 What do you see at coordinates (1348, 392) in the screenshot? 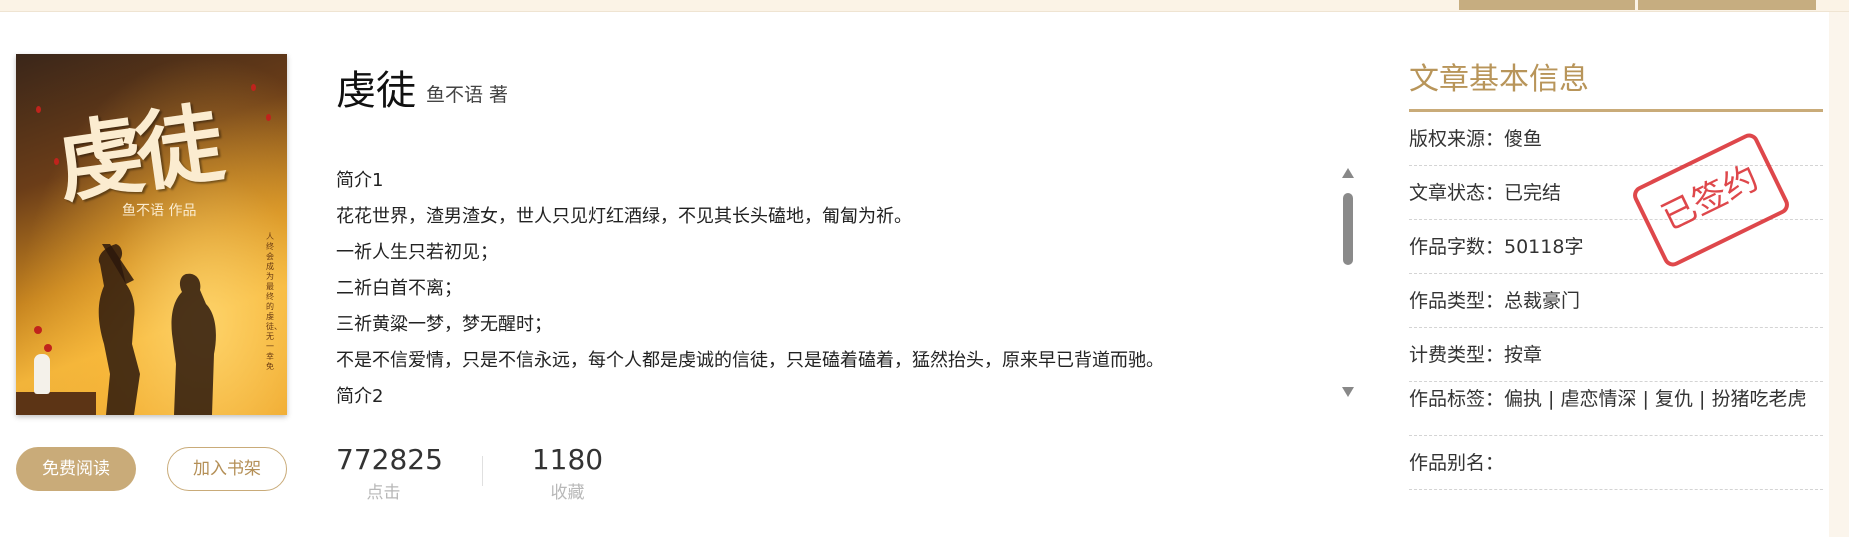
I see `scroll-down-arrow-icon` at bounding box center [1348, 392].